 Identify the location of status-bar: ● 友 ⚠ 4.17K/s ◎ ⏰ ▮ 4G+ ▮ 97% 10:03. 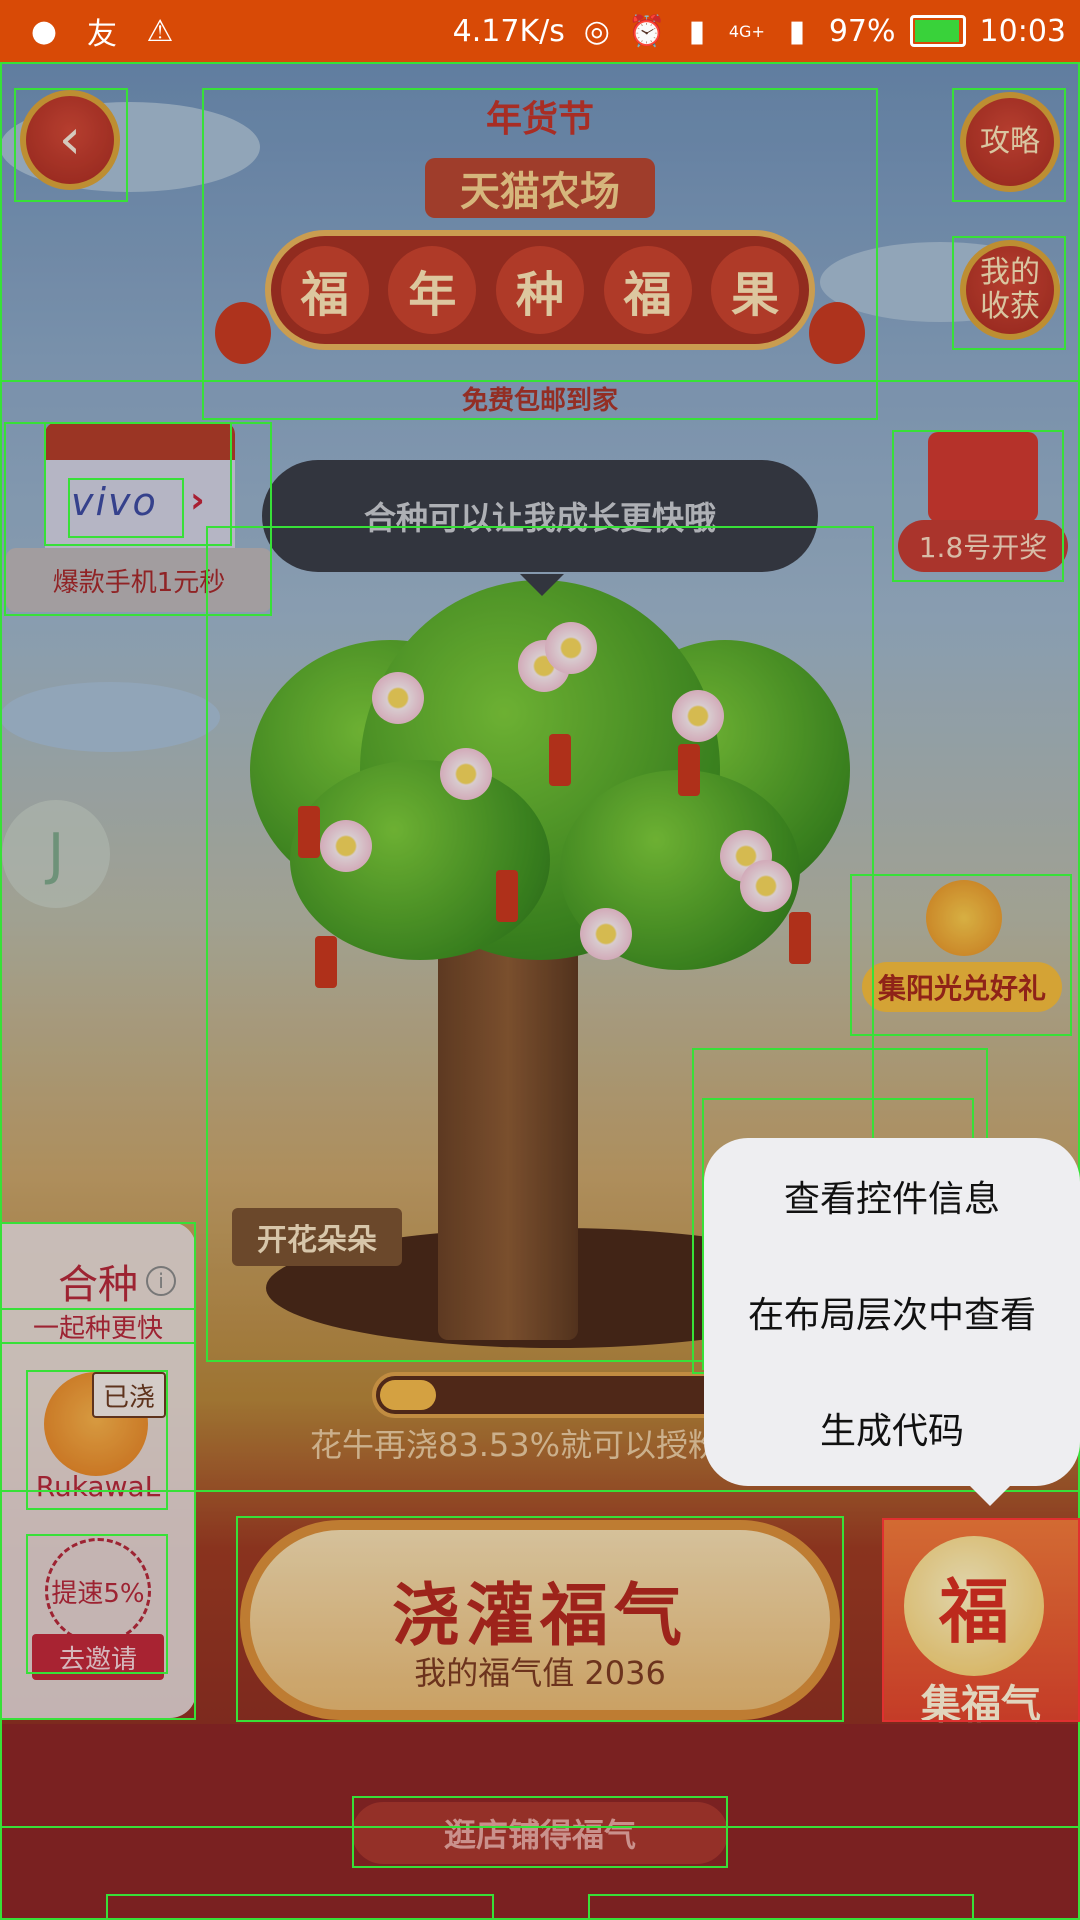
(540, 31).